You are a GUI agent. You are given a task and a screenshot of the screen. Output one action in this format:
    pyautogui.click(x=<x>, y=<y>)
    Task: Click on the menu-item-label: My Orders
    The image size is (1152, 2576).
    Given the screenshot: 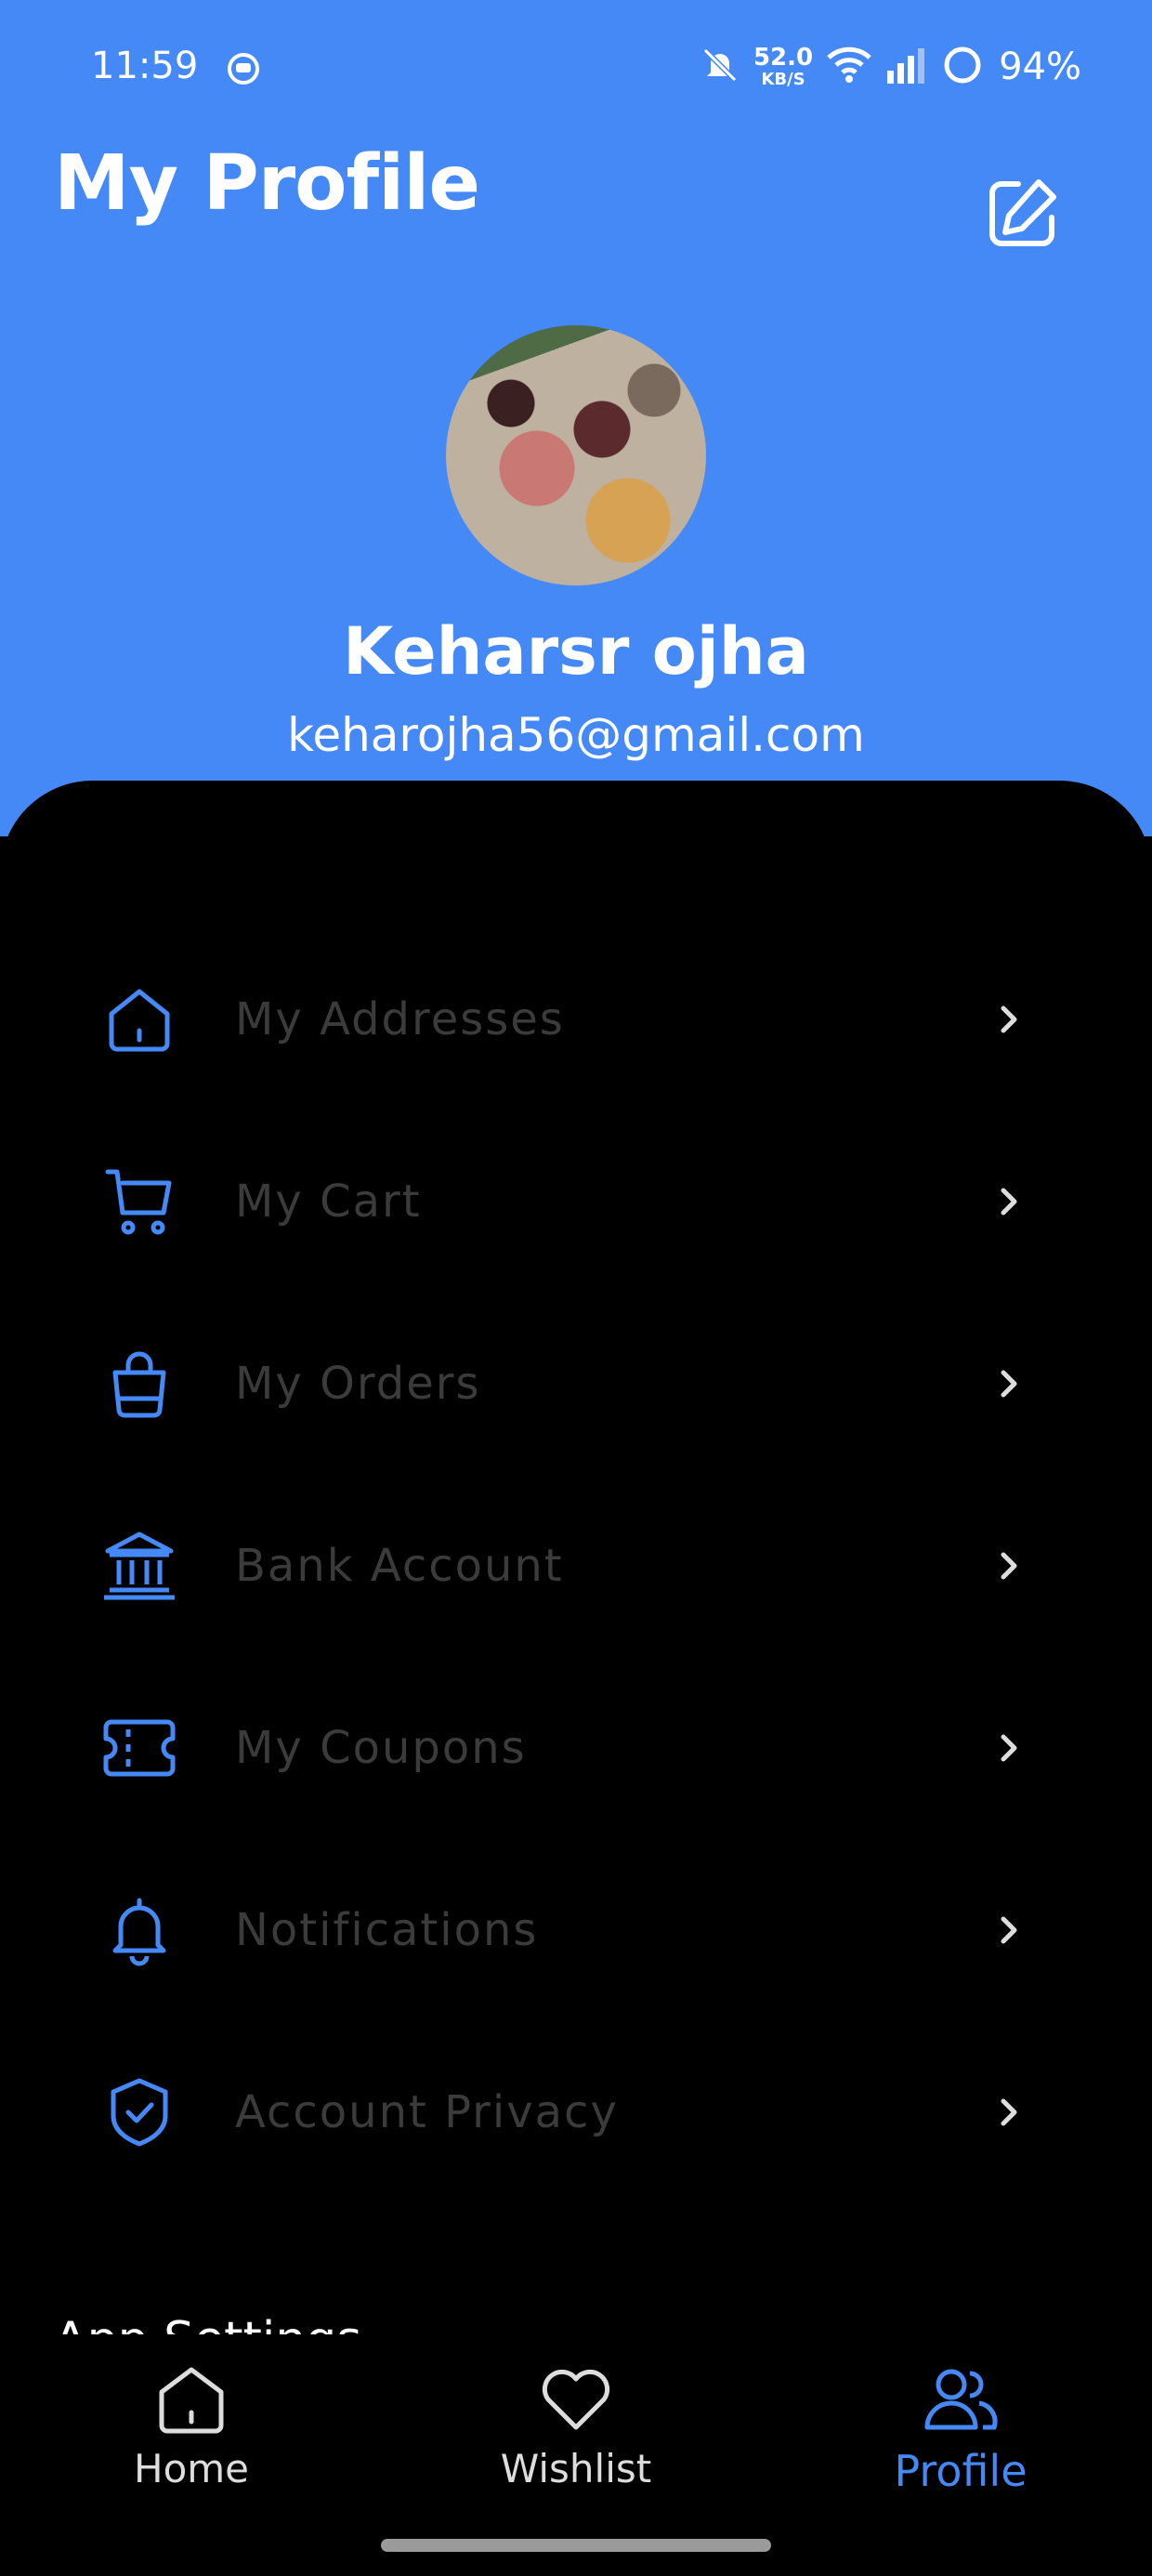 What is the action you would take?
    pyautogui.click(x=358, y=1384)
    